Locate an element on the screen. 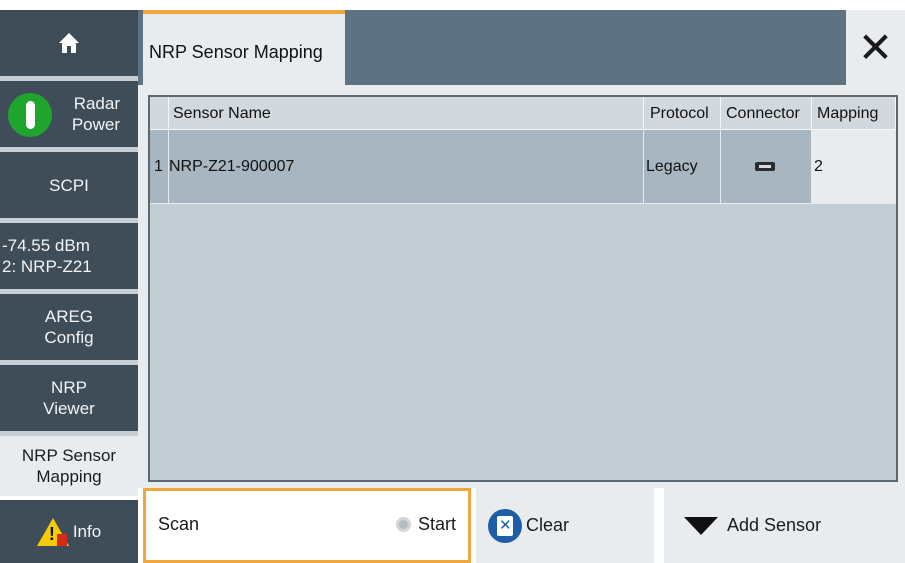 Image resolution: width=905 pixels, height=563 pixels. home-button is located at coordinates (69, 43).